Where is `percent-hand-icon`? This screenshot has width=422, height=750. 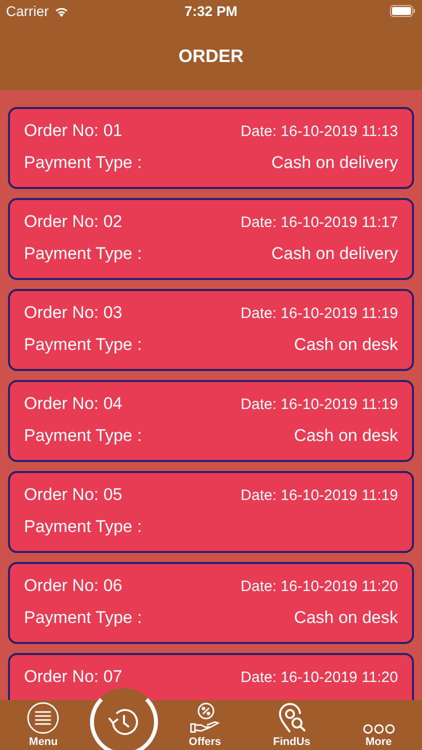
percent-hand-icon is located at coordinates (204, 718).